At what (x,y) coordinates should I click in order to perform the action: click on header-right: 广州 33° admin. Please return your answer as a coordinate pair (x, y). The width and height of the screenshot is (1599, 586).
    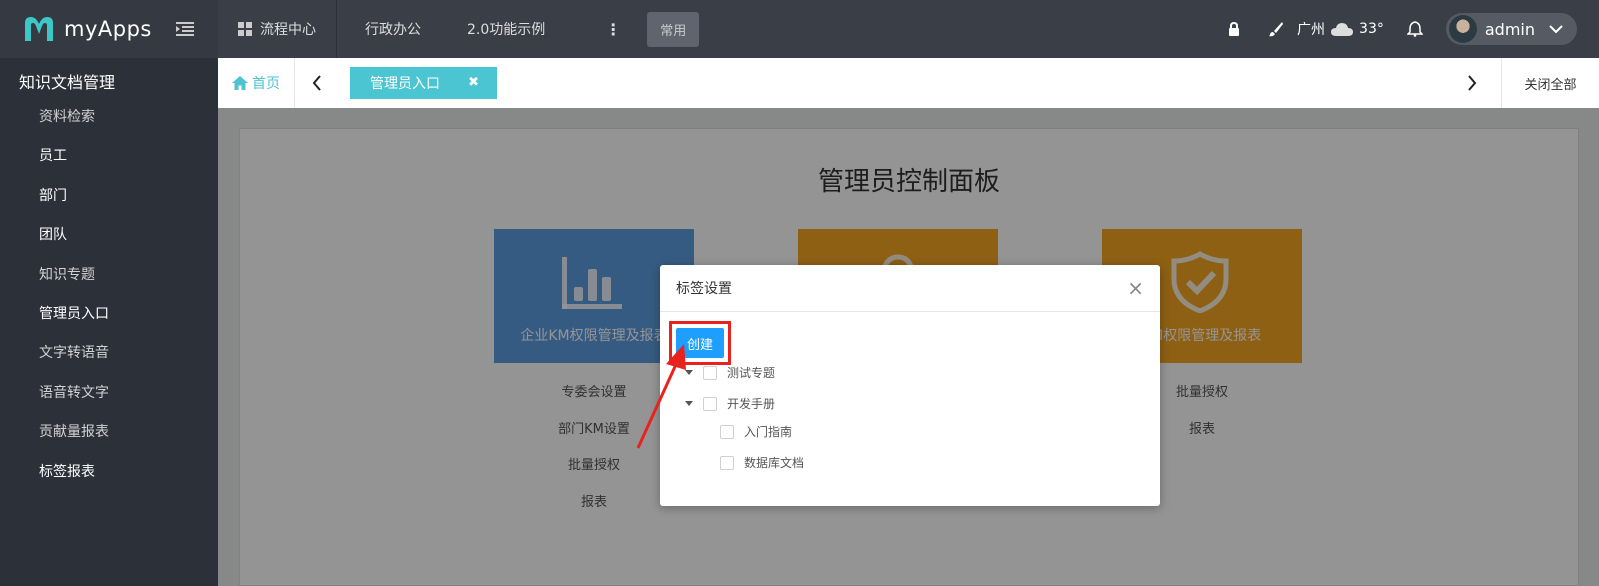
    Looking at the image, I should click on (1395, 29).